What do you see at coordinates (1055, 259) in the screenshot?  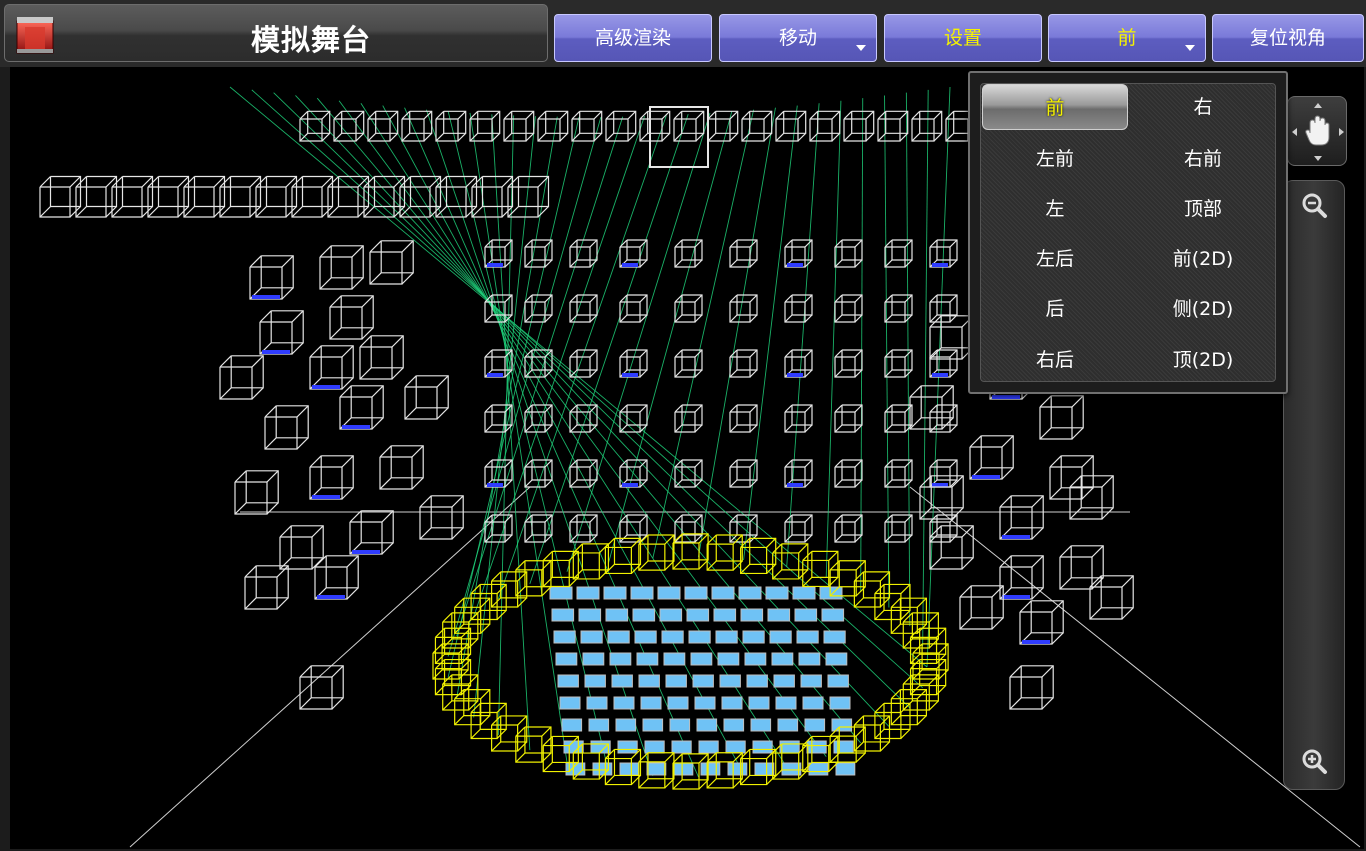 I see `view-option-left-back: 左后` at bounding box center [1055, 259].